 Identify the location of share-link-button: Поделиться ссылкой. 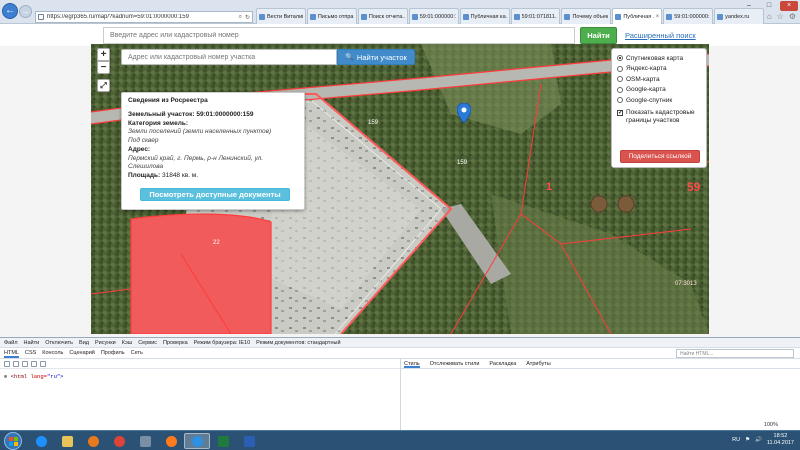
(660, 156).